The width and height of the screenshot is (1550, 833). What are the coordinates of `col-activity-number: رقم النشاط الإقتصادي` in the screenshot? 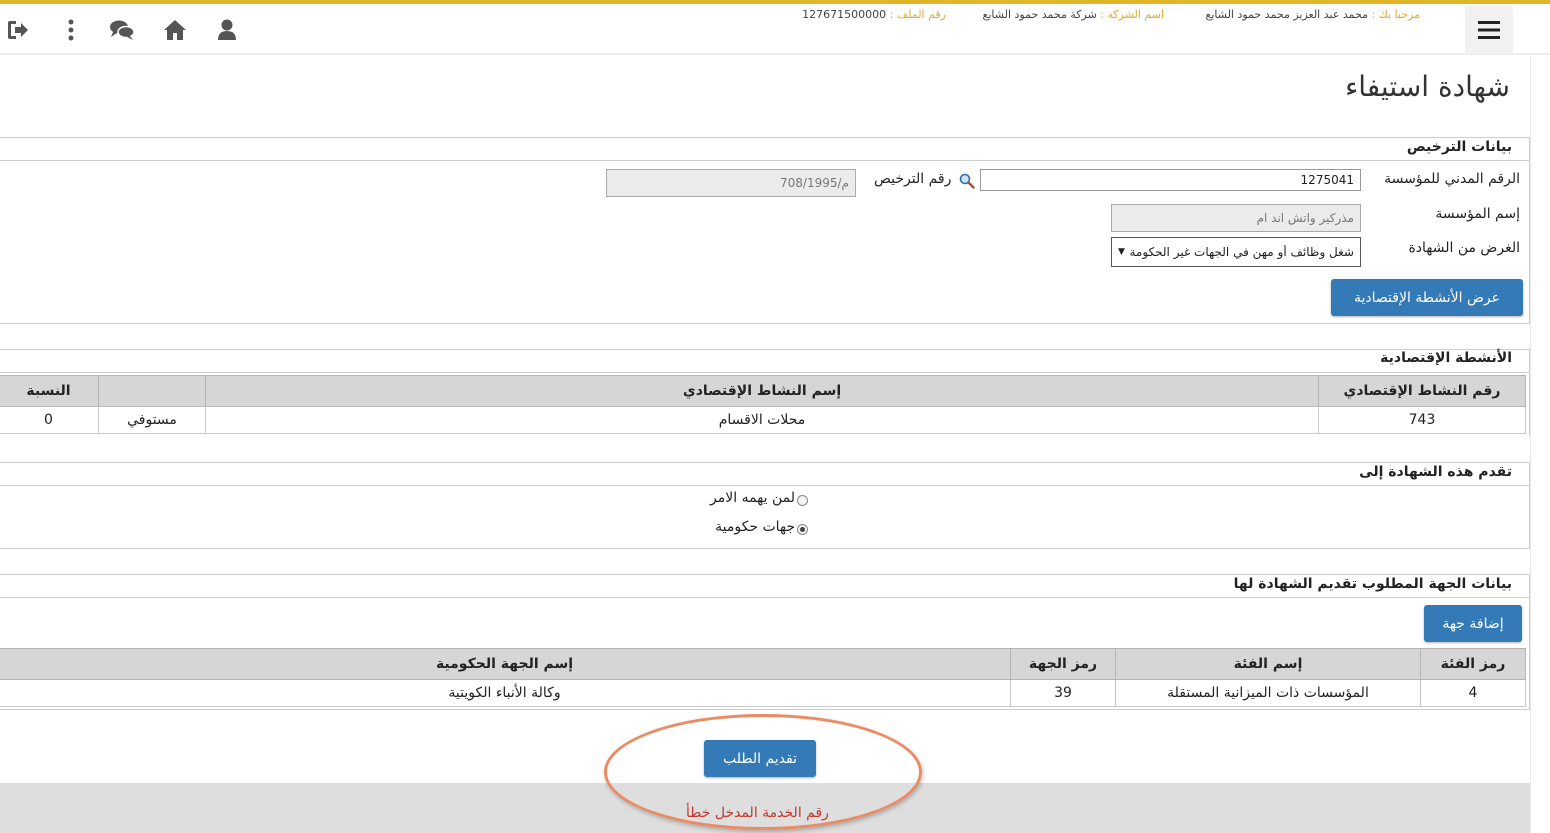 It's located at (1422, 391).